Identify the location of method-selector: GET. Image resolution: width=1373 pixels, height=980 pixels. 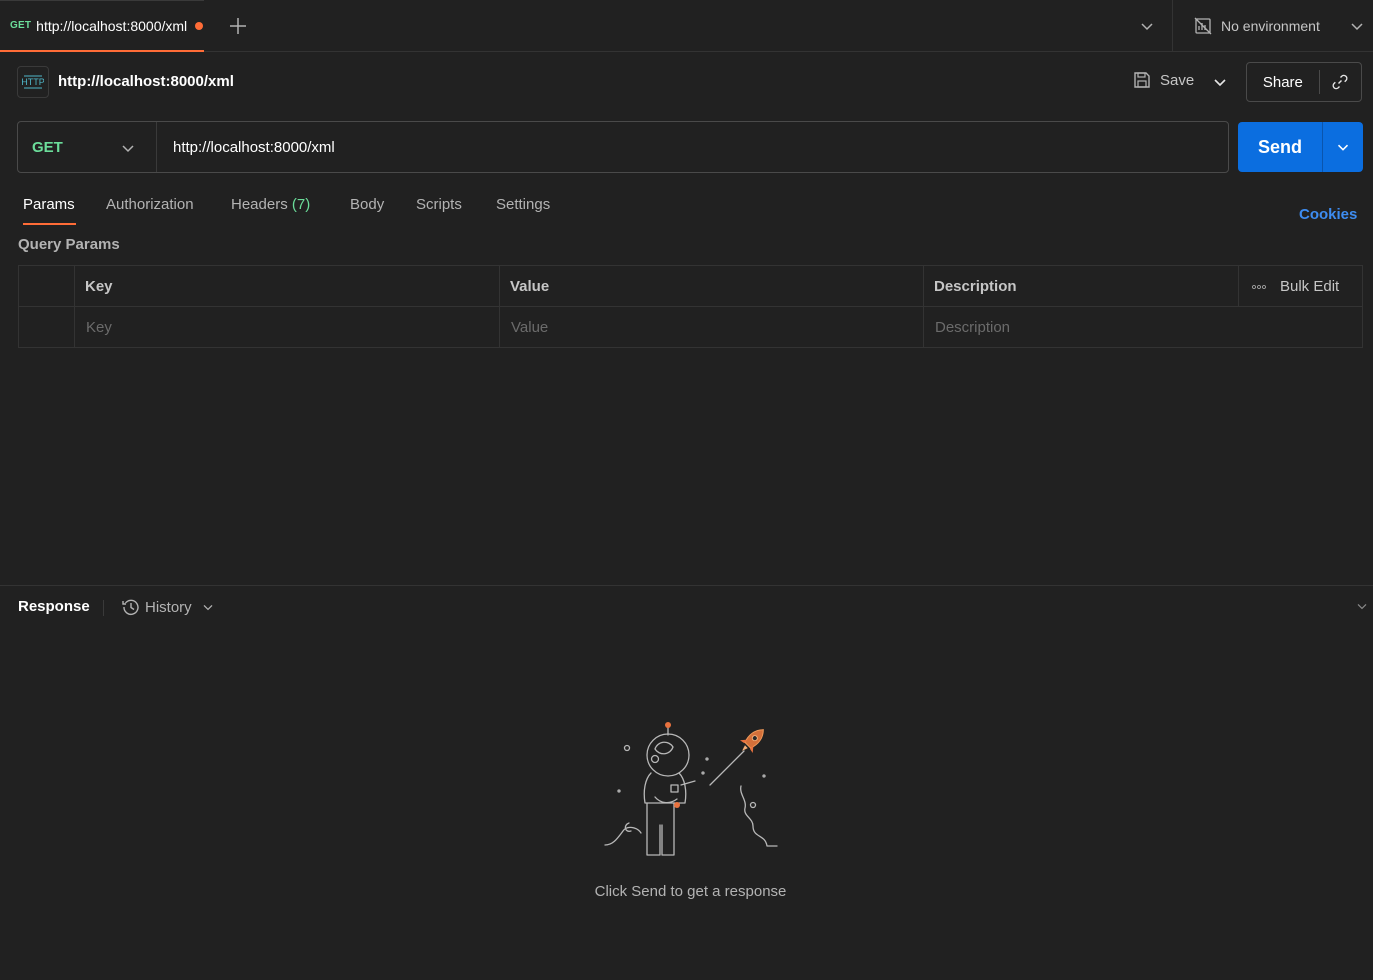
(87, 147).